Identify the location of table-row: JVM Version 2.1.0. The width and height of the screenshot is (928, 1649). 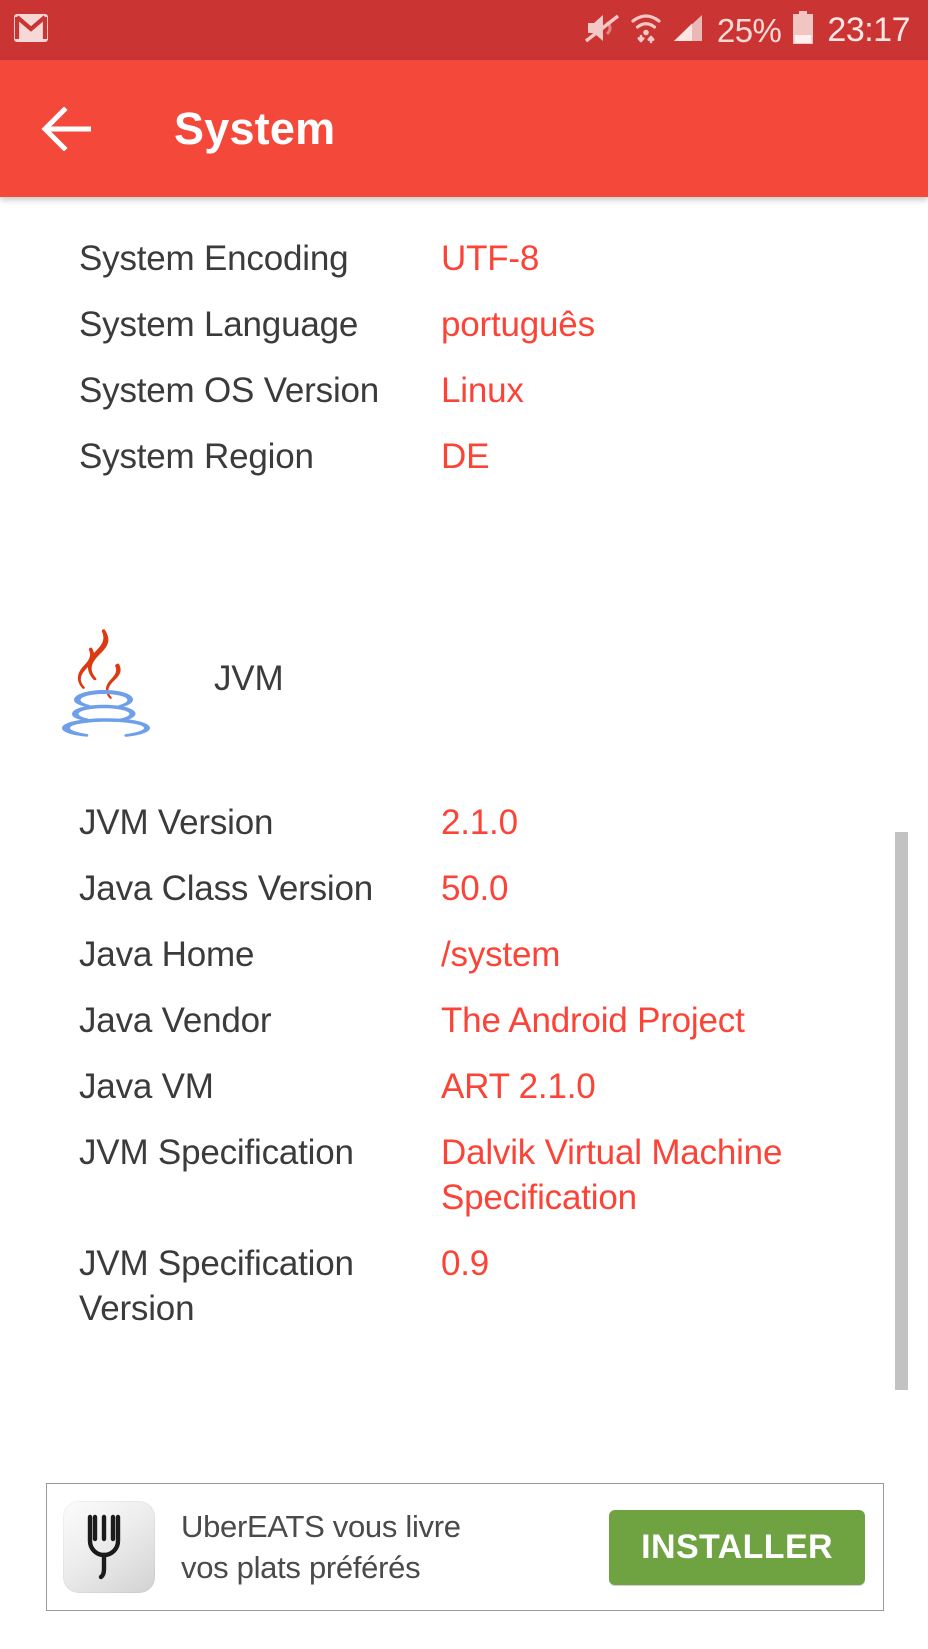
(464, 822).